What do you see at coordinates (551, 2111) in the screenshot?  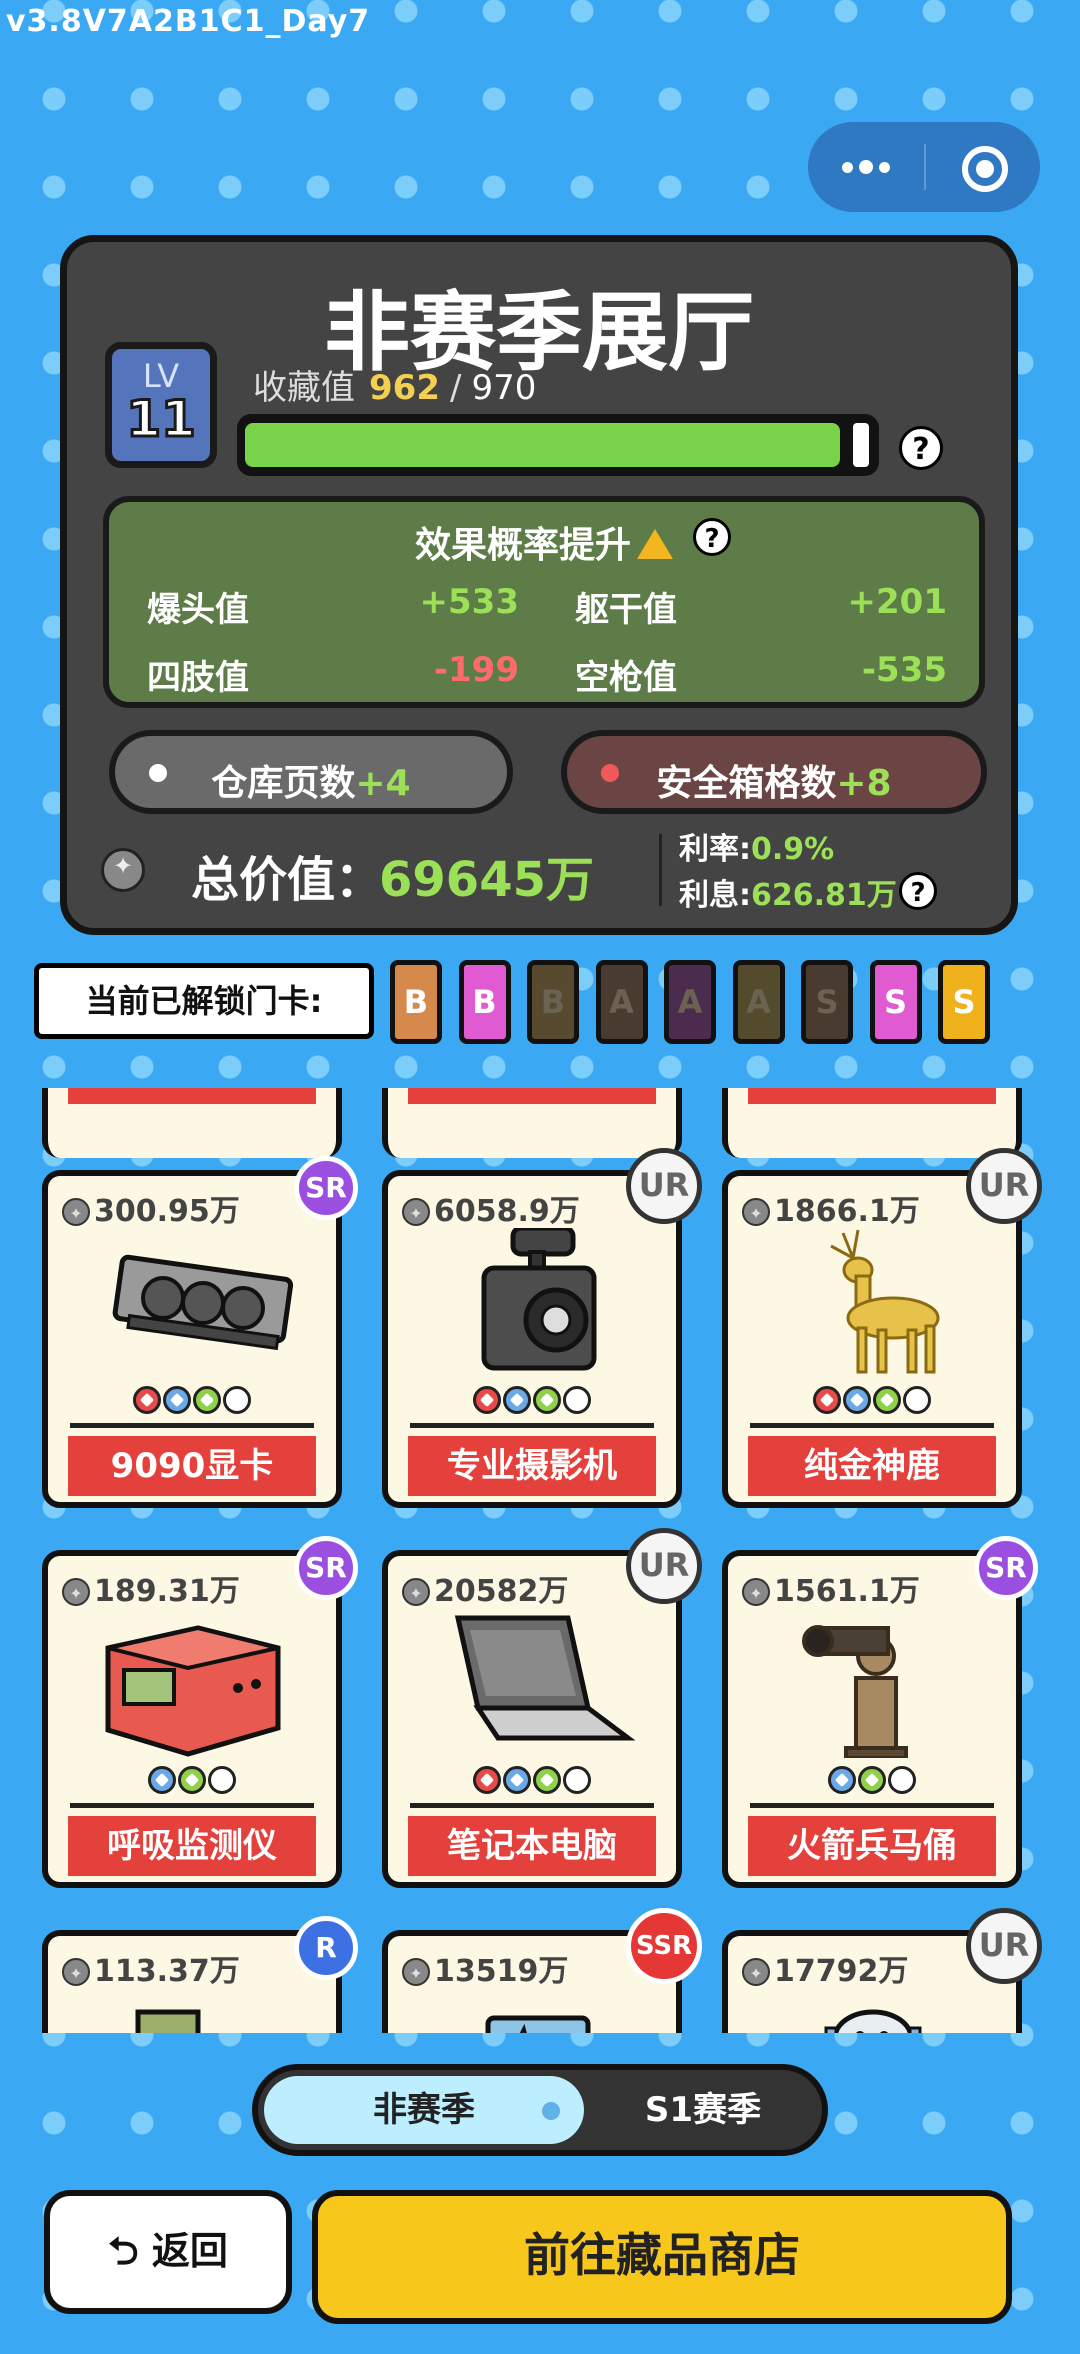 I see `active-dot-icon` at bounding box center [551, 2111].